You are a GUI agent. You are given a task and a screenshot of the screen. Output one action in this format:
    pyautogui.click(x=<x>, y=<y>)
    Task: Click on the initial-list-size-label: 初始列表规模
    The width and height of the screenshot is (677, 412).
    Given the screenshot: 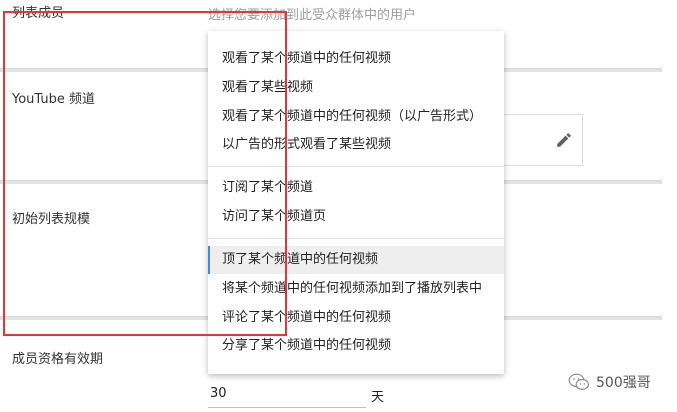 What is the action you would take?
    pyautogui.click(x=51, y=219)
    